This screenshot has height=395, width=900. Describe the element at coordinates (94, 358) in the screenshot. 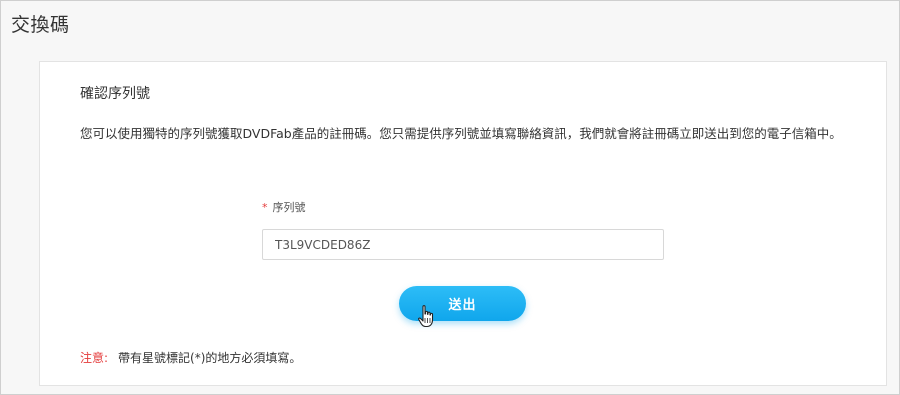

I see `note-label: 注意:` at that location.